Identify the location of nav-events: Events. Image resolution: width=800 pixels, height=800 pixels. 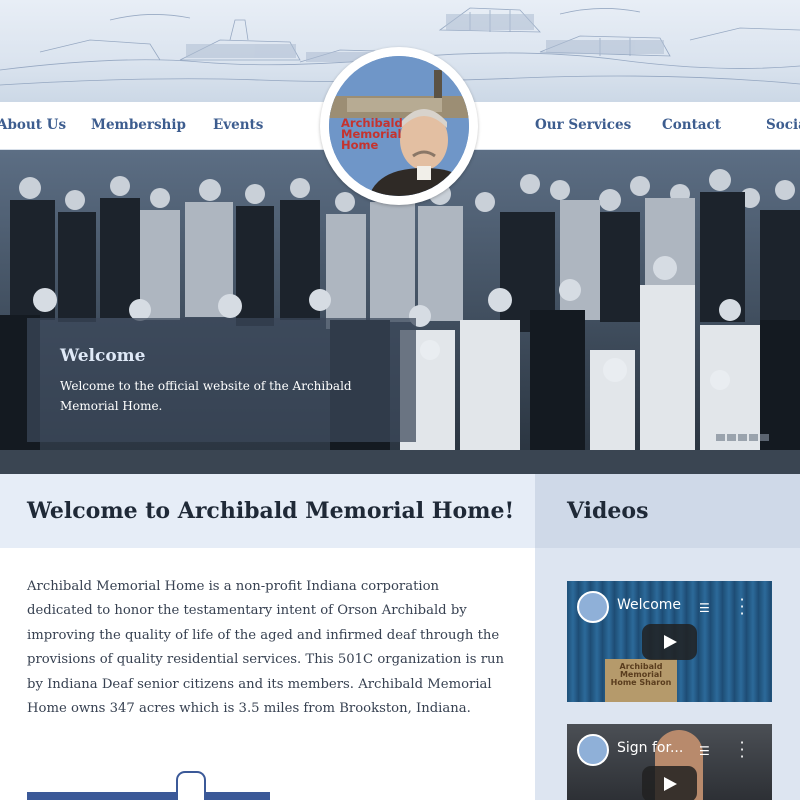
(238, 125).